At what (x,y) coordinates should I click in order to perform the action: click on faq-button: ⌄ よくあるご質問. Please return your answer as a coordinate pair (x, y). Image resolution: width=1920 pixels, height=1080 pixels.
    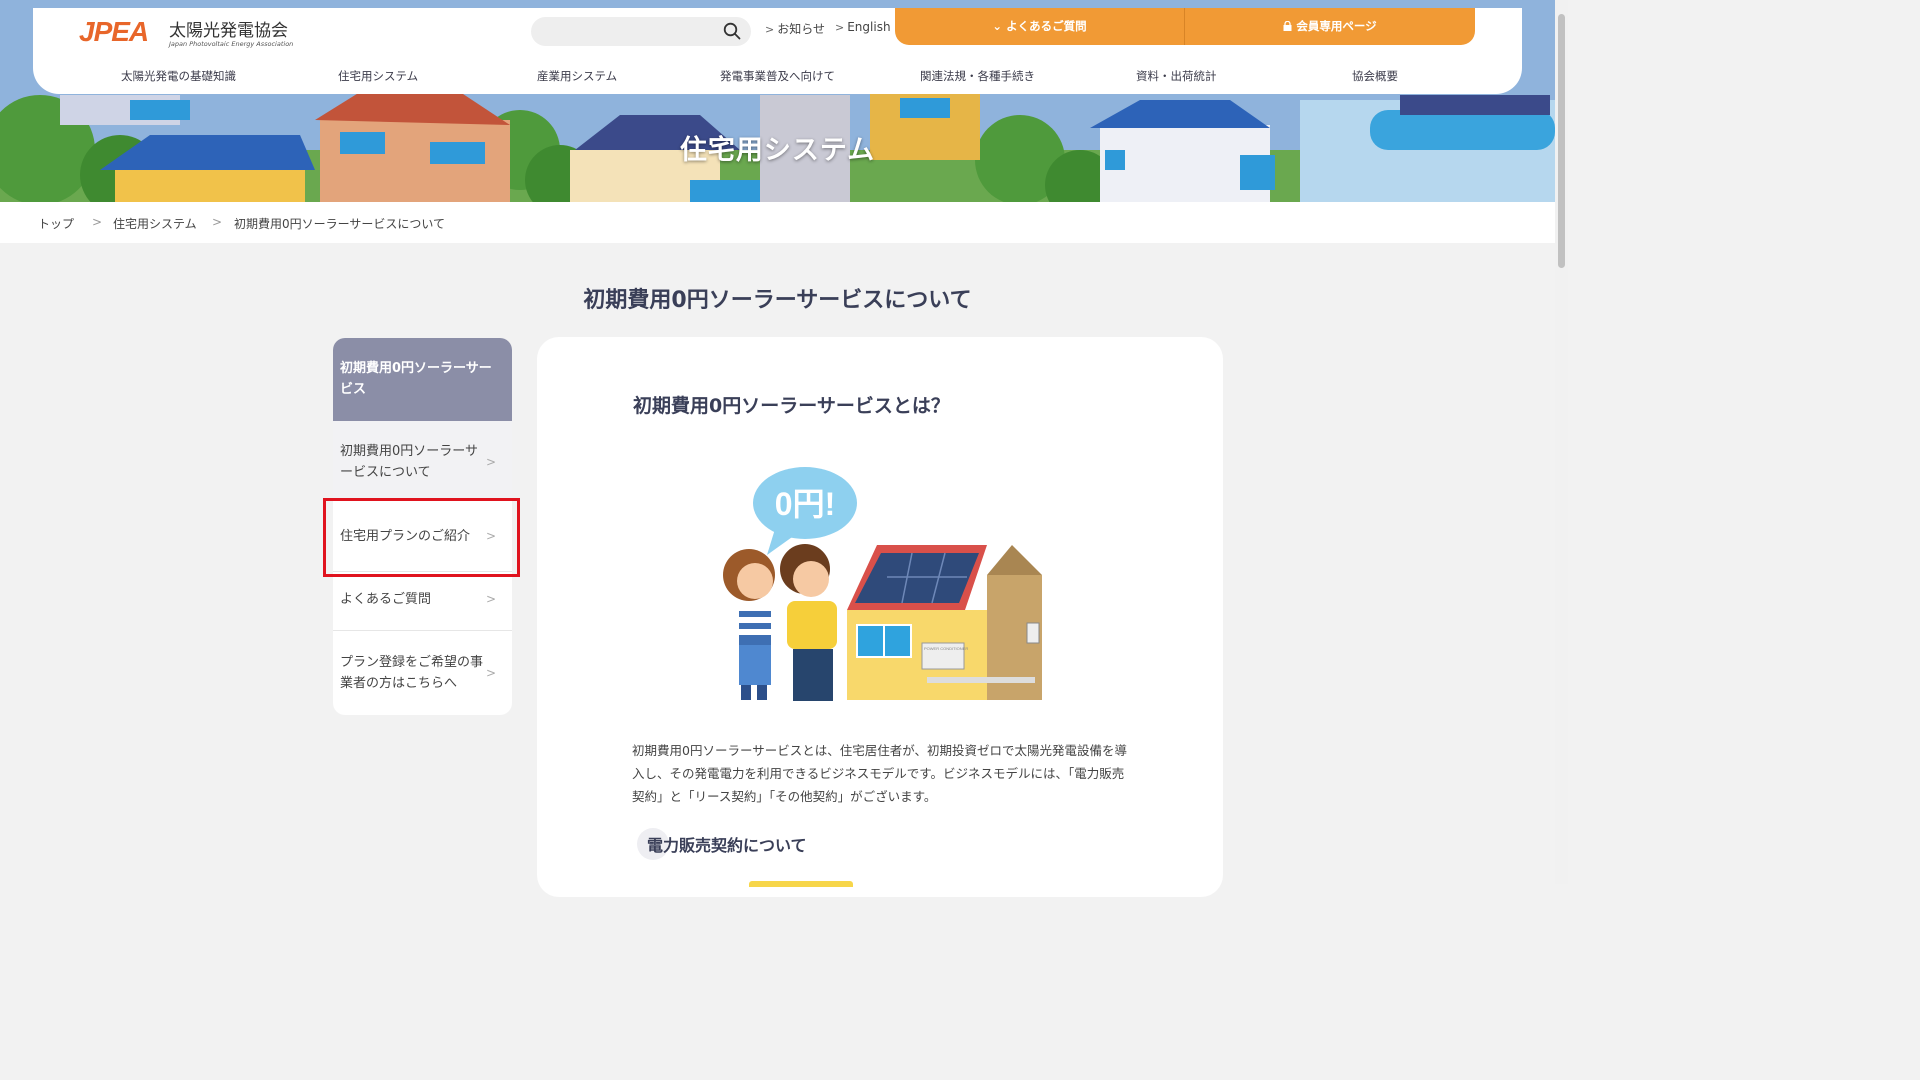
    Looking at the image, I should click on (1039, 26).